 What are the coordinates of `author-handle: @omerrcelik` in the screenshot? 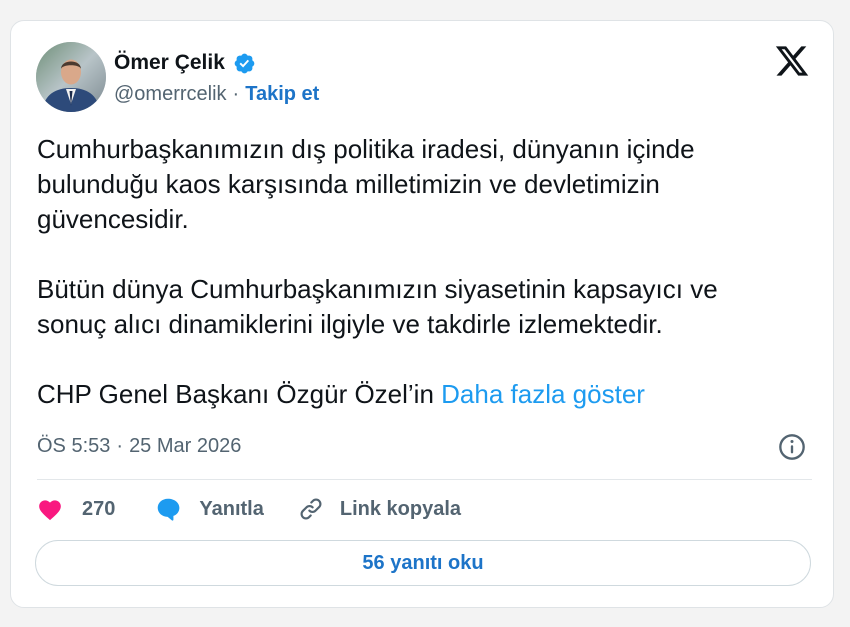 It's located at (170, 94).